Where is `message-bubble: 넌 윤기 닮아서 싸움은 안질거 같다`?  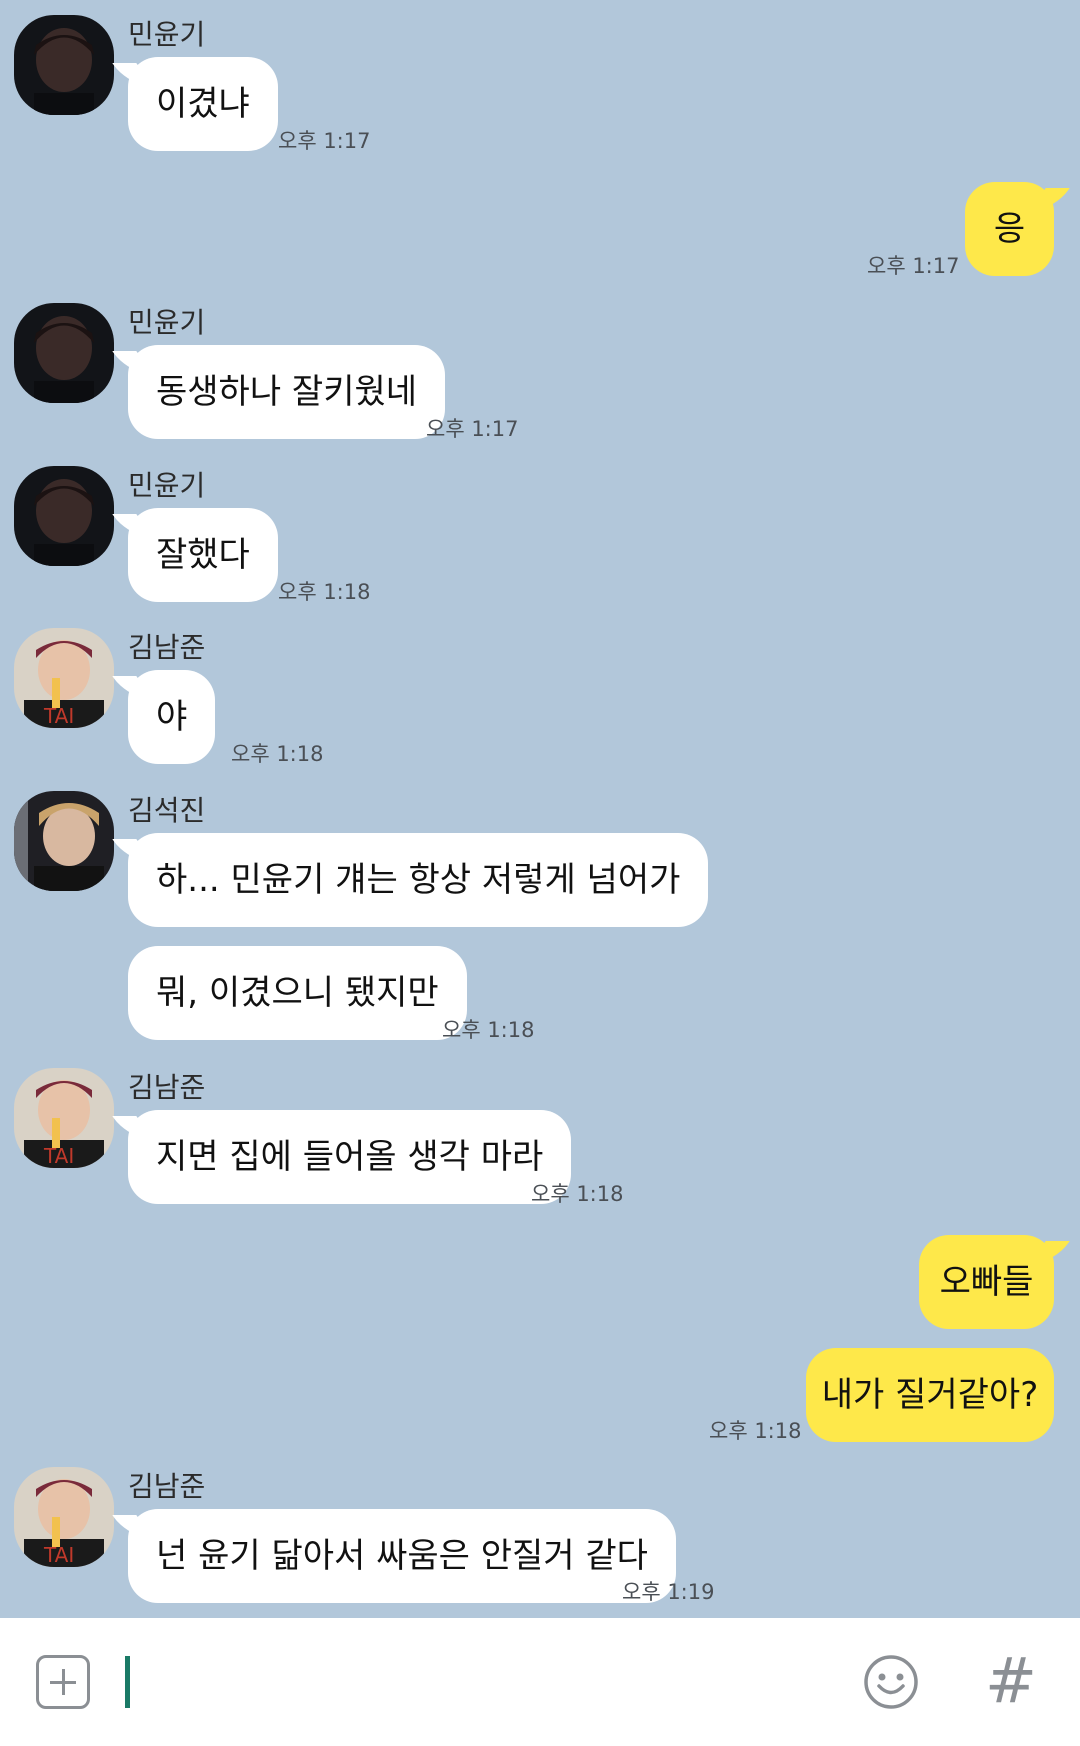
message-bubble: 넌 윤기 닮아서 싸움은 안질거 같다 is located at coordinates (402, 1556).